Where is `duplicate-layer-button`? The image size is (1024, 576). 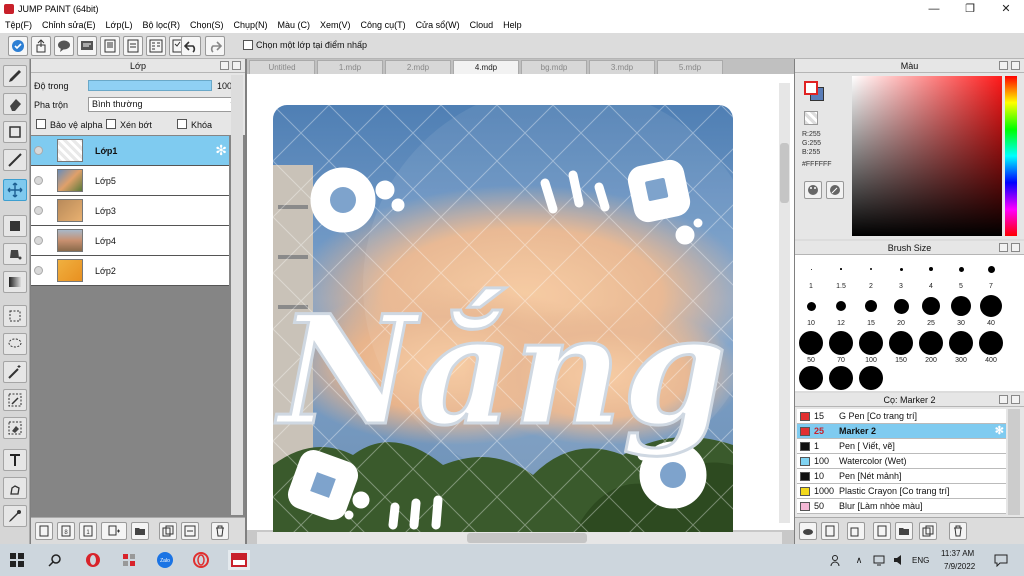
duplicate-layer-button is located at coordinates (168, 531).